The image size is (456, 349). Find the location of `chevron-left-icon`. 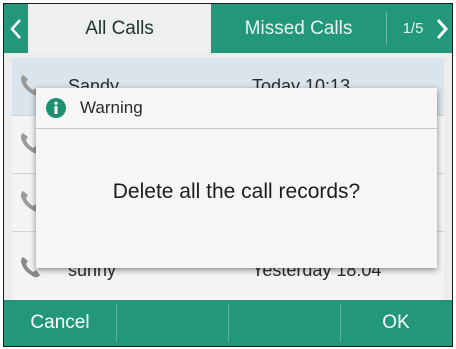

chevron-left-icon is located at coordinates (15, 28).